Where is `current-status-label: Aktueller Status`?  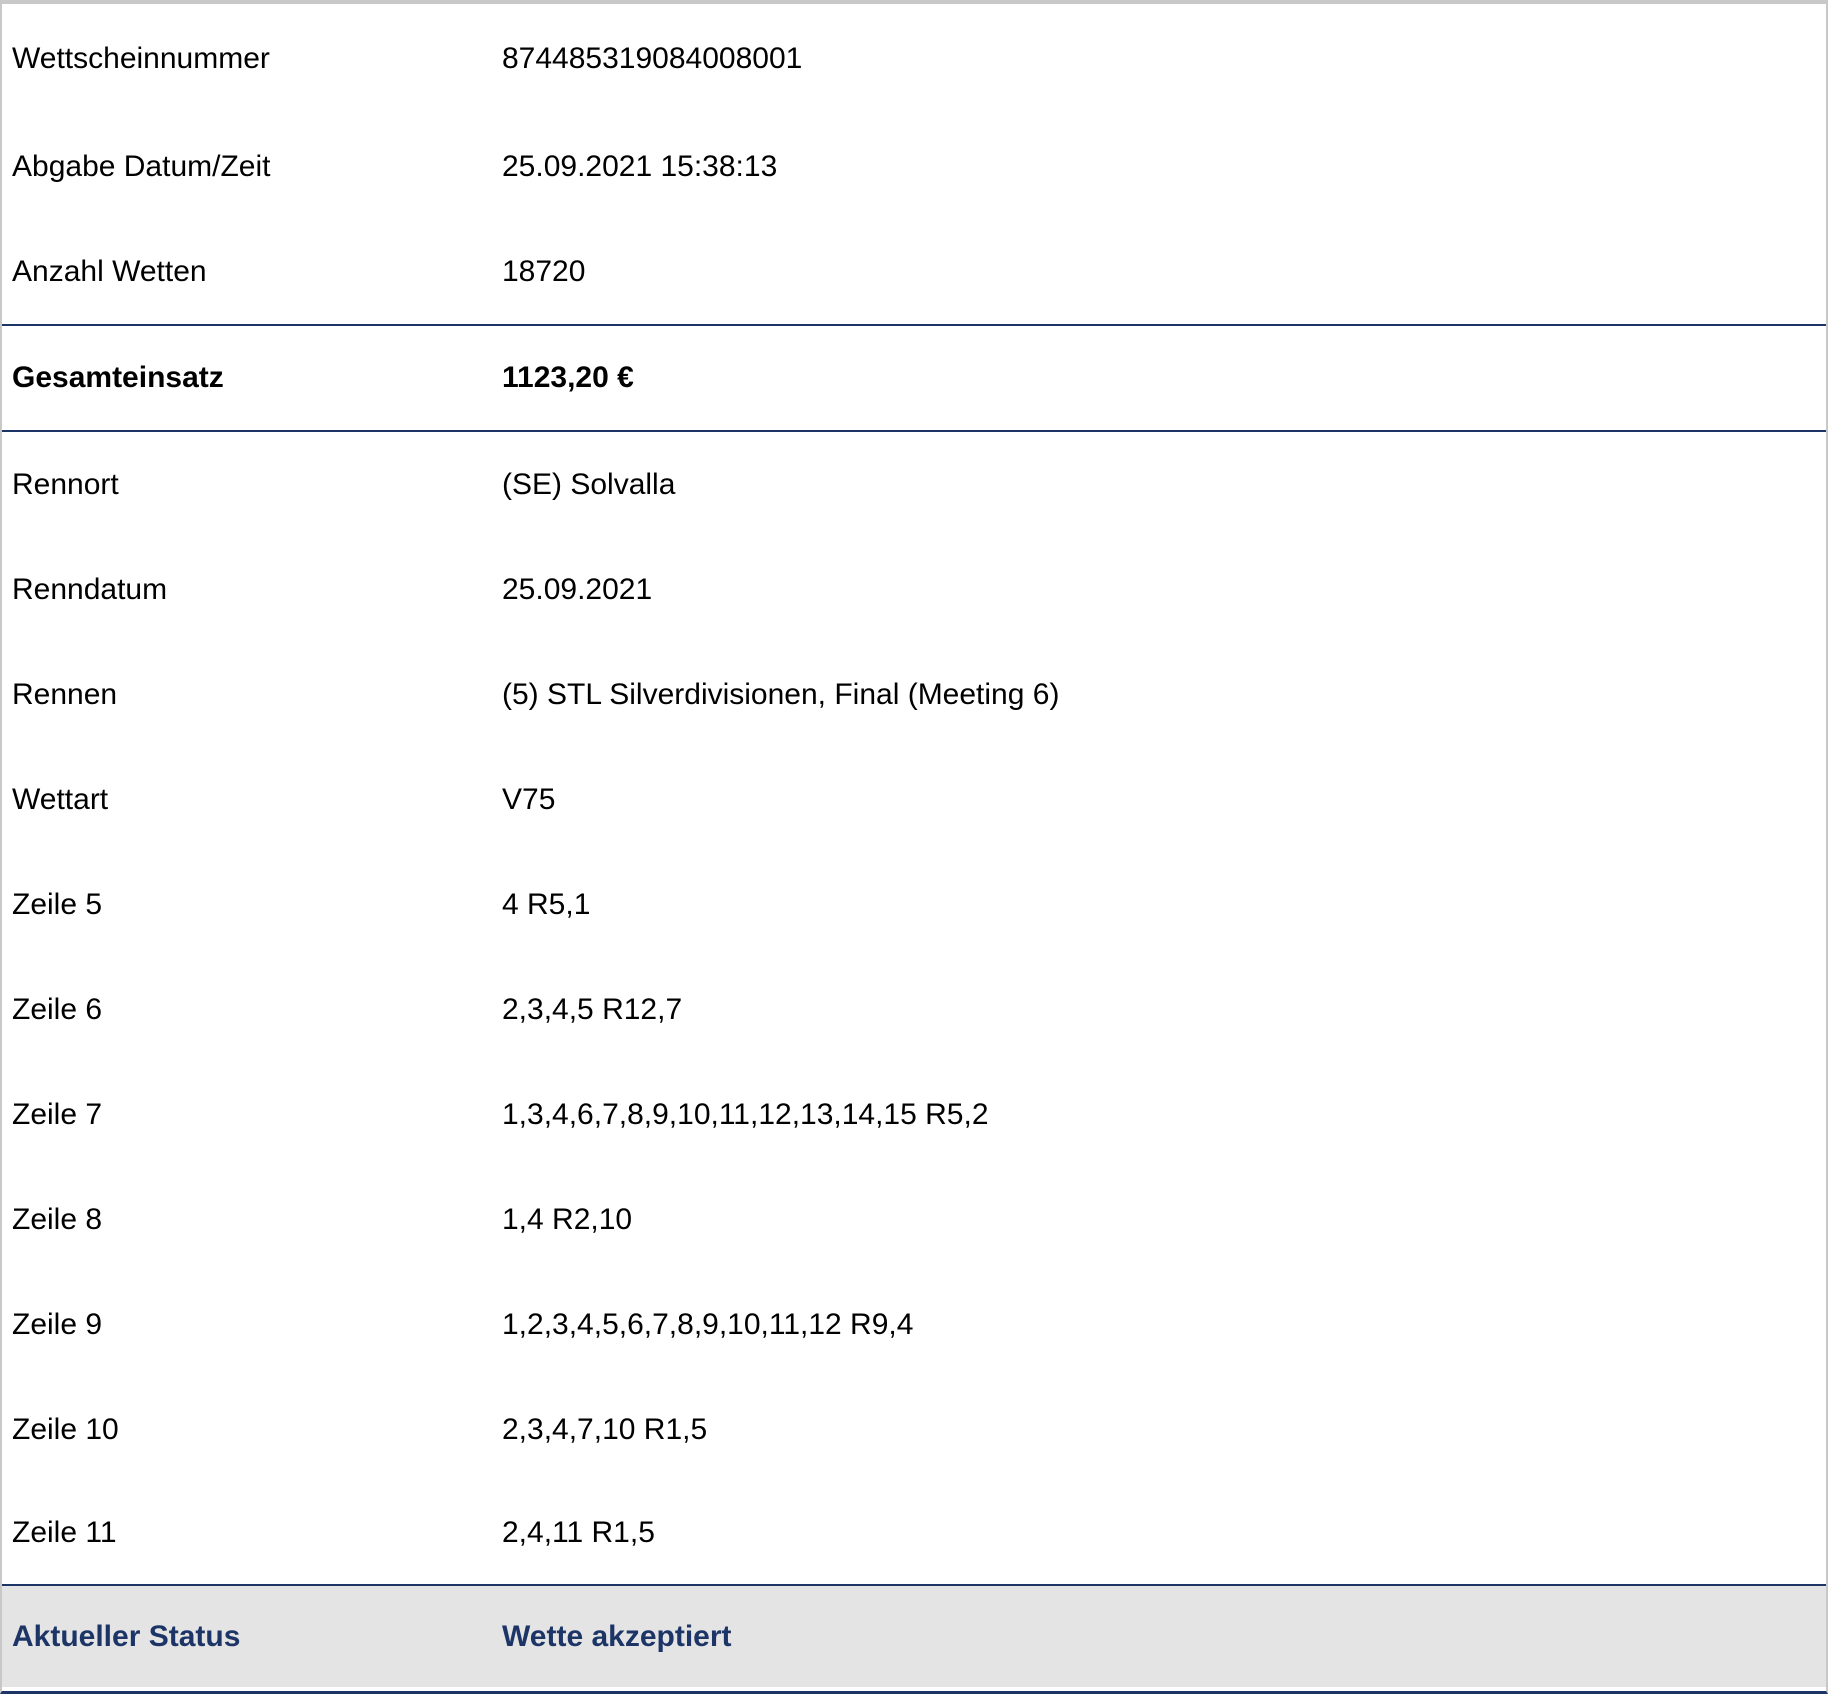
current-status-label: Aktueller Status is located at coordinates (126, 1636).